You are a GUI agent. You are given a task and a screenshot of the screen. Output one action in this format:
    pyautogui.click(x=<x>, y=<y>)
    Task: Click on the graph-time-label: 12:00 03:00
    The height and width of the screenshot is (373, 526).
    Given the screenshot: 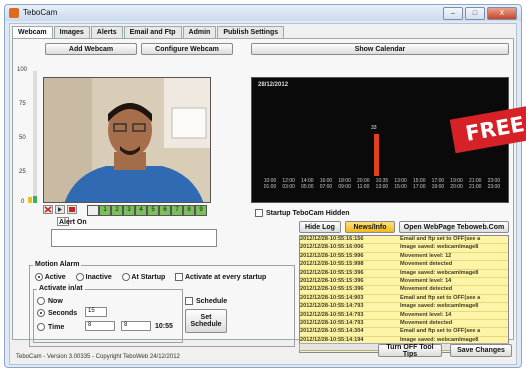 What is the action you would take?
    pyautogui.click(x=289, y=184)
    